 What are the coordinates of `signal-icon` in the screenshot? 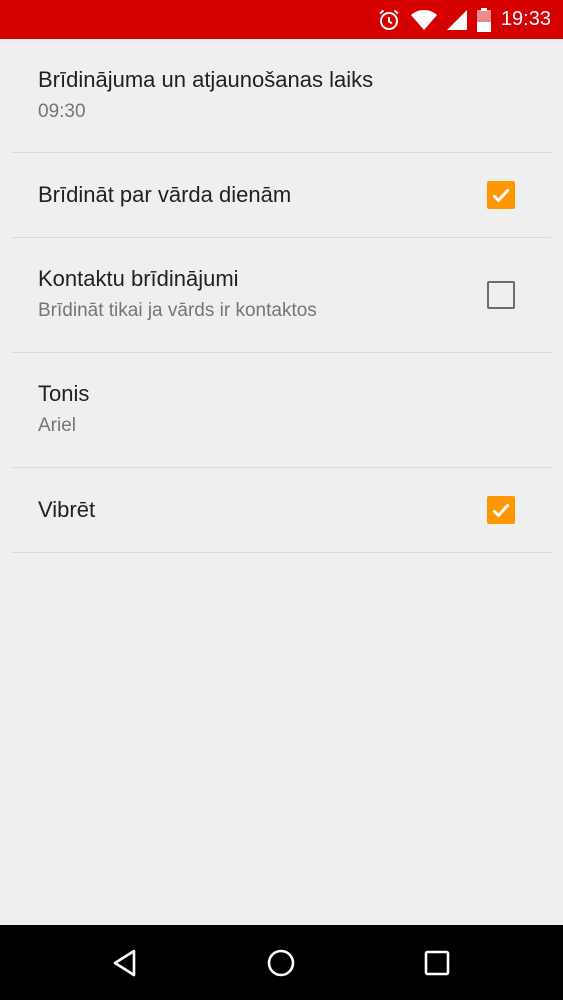 It's located at (456, 19).